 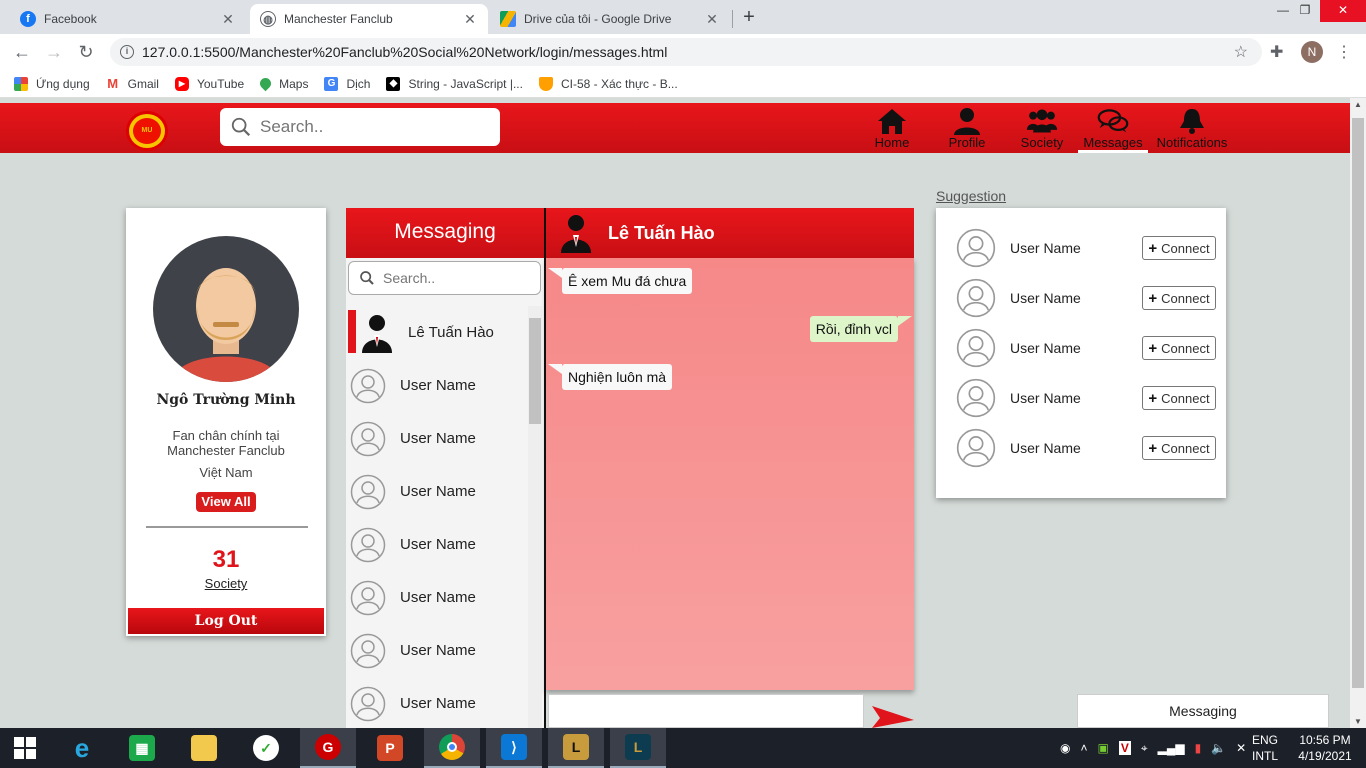 I want to click on garena-icon: G, so click(x=328, y=747).